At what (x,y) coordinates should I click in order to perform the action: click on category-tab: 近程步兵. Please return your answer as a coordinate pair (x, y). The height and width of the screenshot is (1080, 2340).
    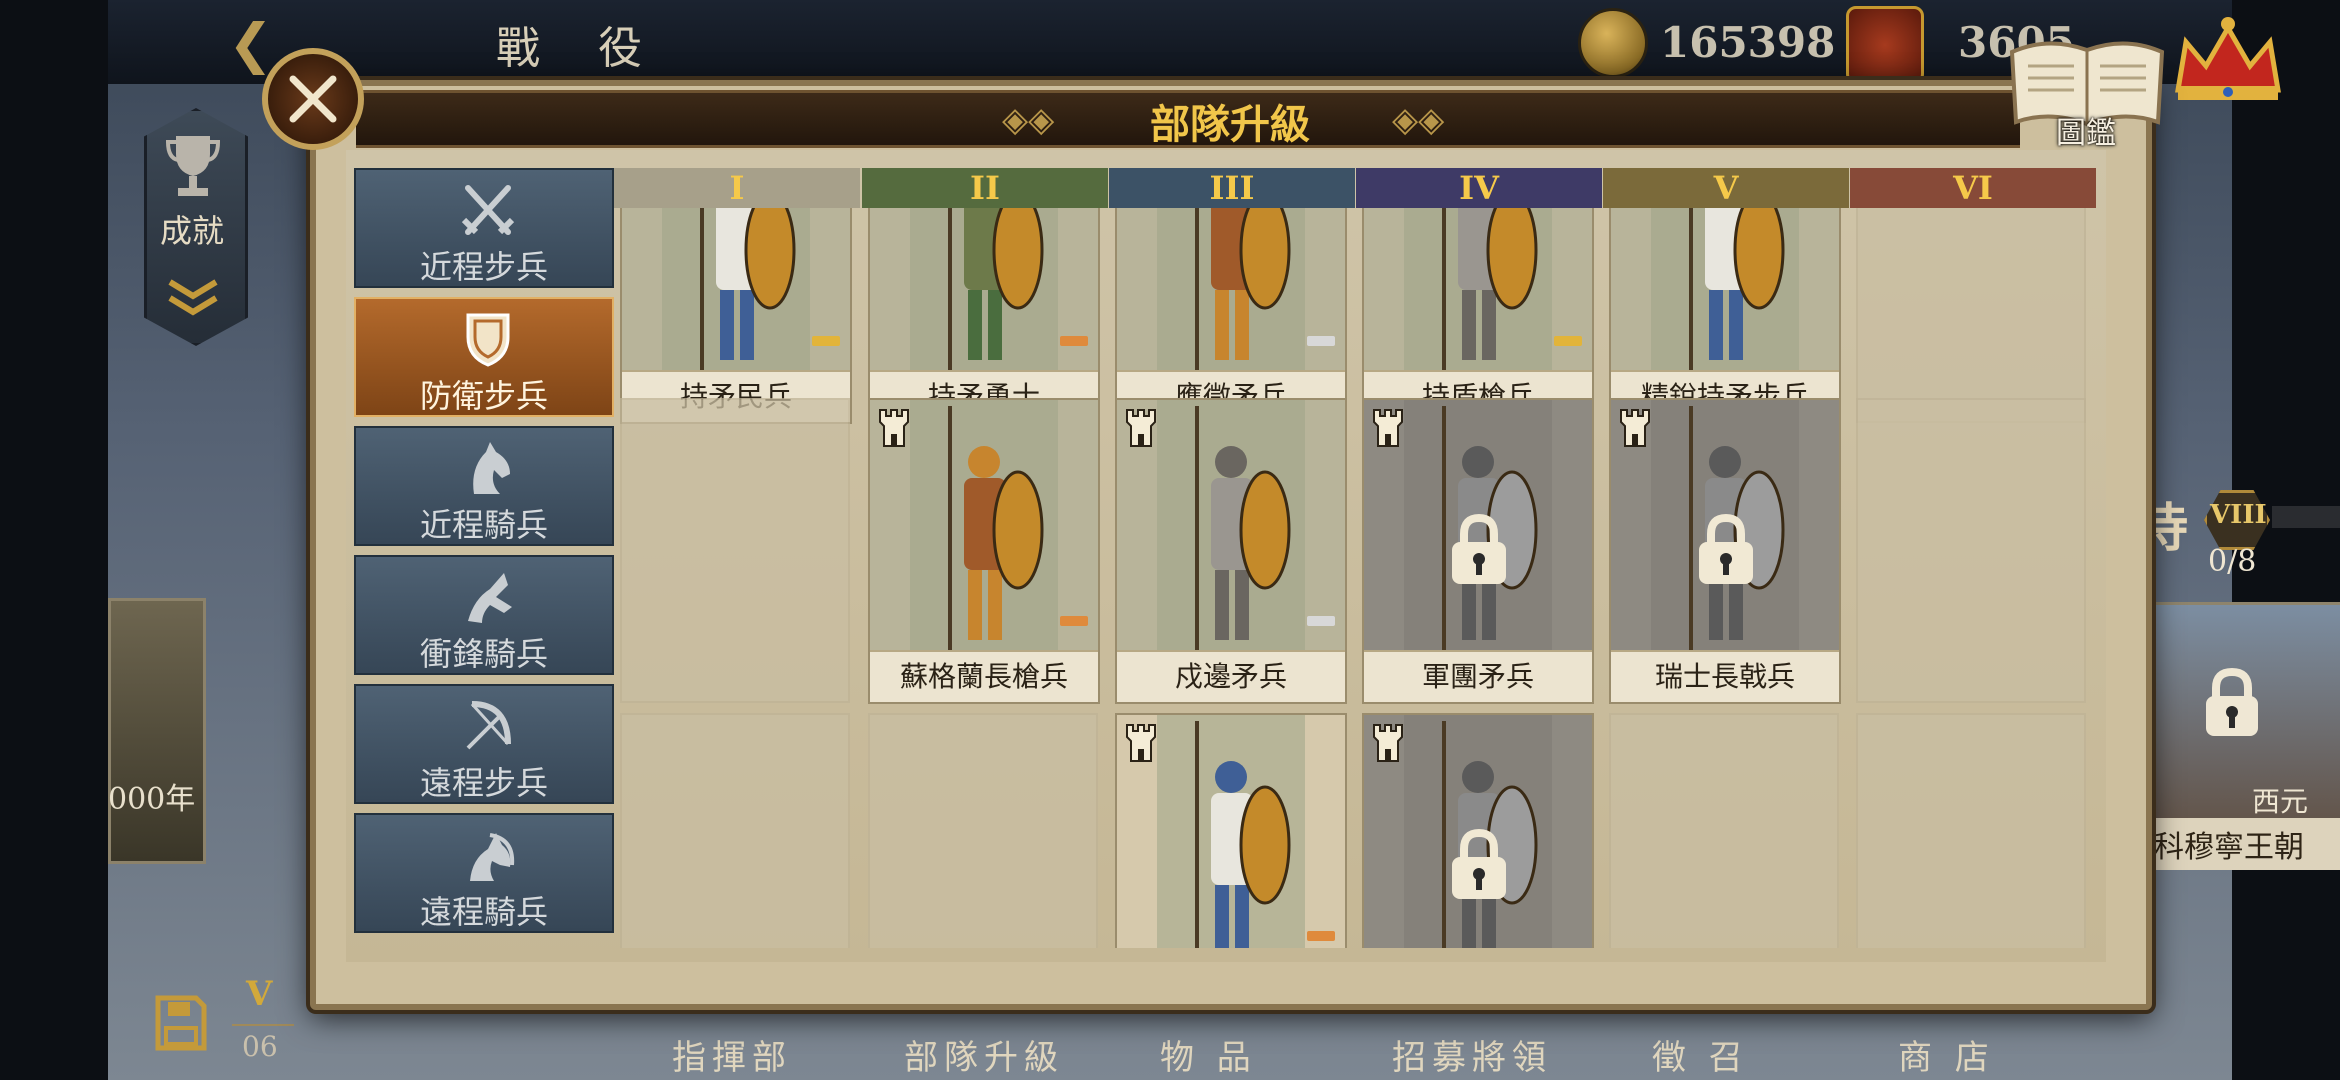
    Looking at the image, I should click on (484, 228).